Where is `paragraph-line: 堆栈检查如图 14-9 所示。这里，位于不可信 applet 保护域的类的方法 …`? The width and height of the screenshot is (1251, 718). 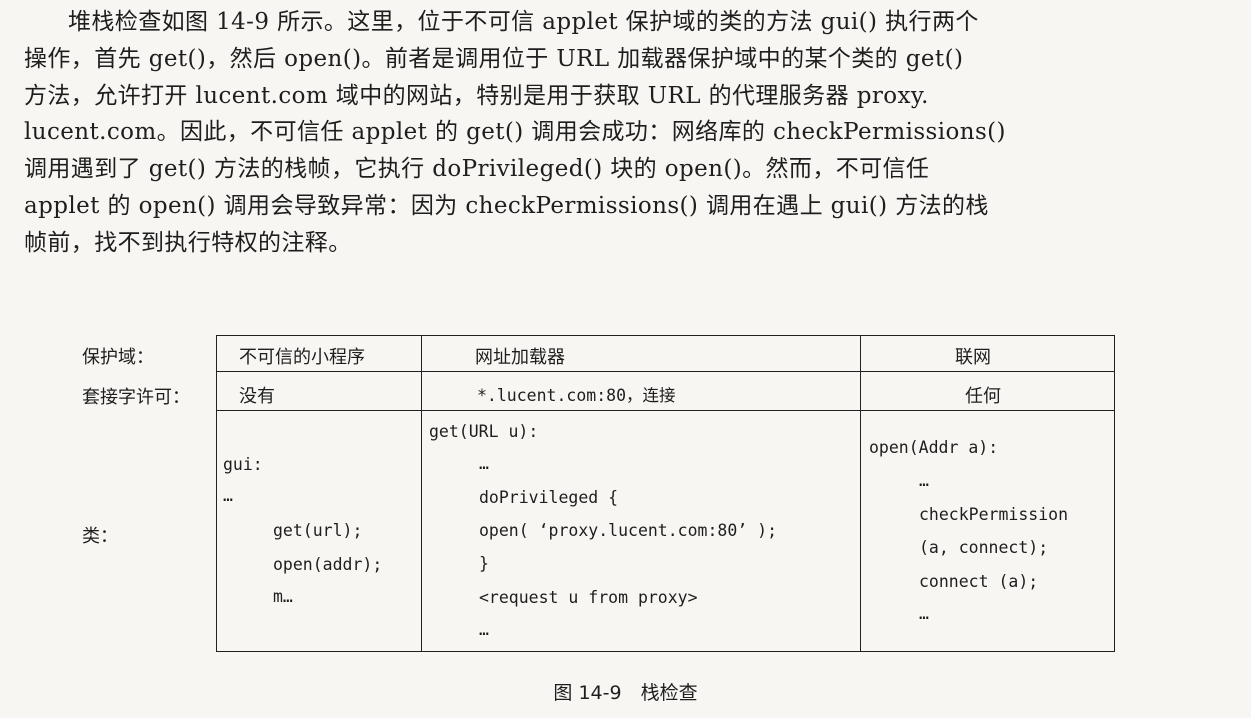 paragraph-line: 堆栈检查如图 14-9 所示。这里，位于不可信 applet 保护域的类的方法 … is located at coordinates (523, 22).